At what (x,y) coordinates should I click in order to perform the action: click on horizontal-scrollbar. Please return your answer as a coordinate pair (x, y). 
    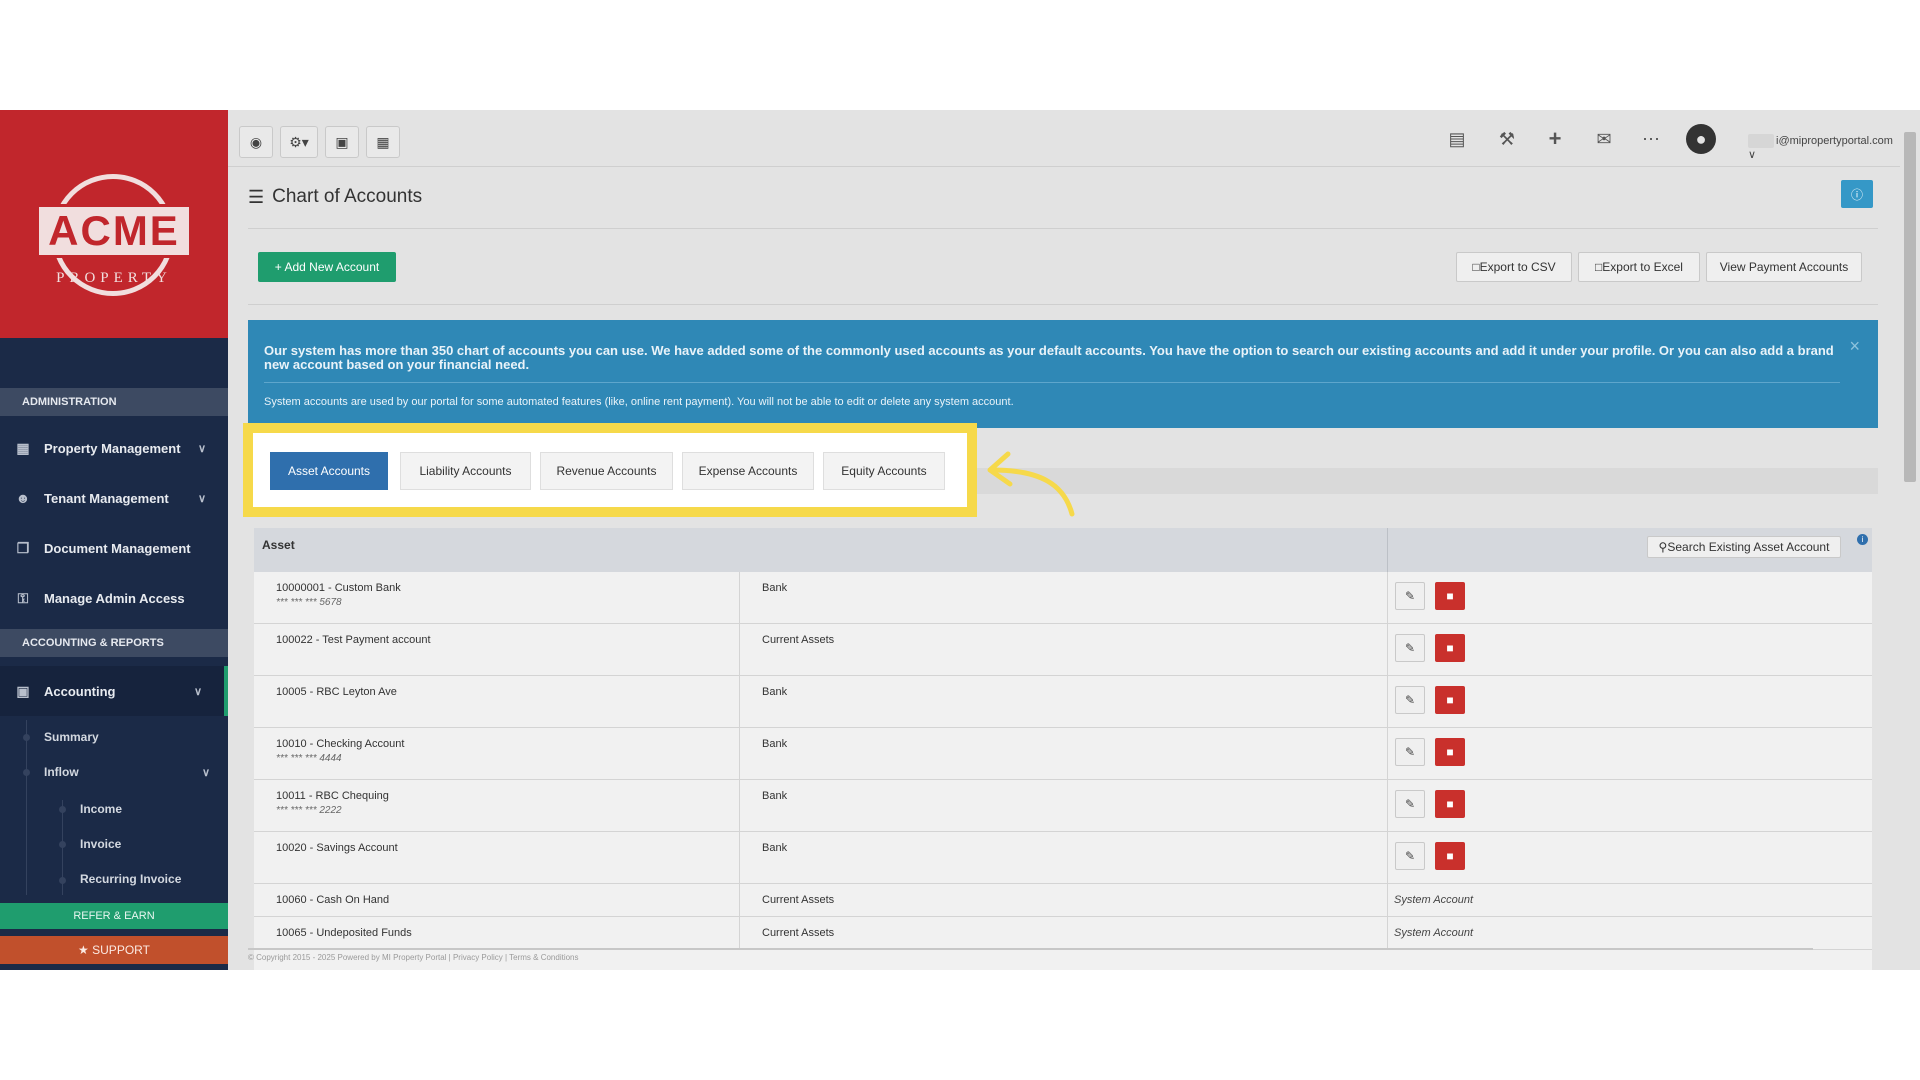
    Looking at the image, I should click on (1030, 949).